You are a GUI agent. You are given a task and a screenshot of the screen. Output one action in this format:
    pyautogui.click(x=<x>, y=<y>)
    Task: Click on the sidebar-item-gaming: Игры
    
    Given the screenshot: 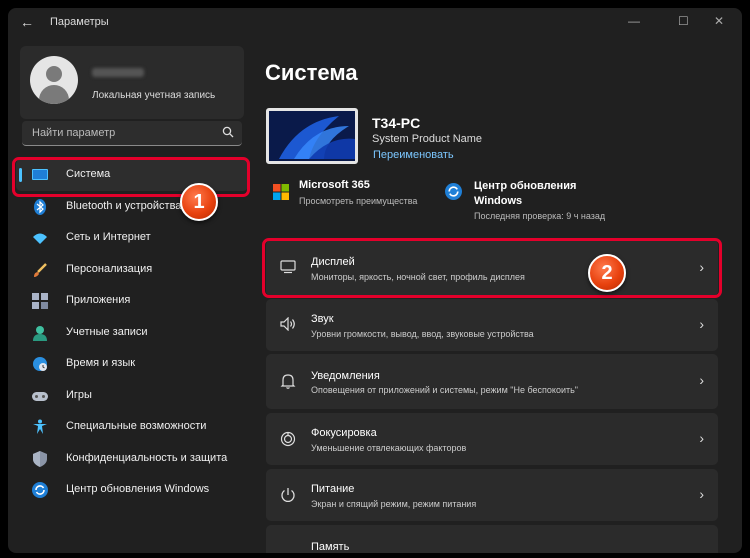 What is the action you would take?
    pyautogui.click(x=132, y=396)
    